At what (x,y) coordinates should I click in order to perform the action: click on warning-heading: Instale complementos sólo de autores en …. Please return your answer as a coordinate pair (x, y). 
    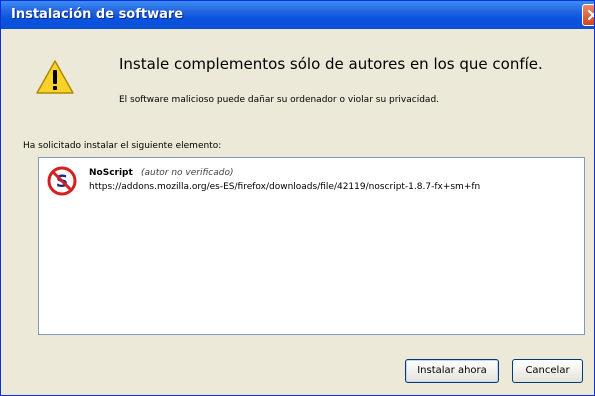
    Looking at the image, I should click on (331, 64).